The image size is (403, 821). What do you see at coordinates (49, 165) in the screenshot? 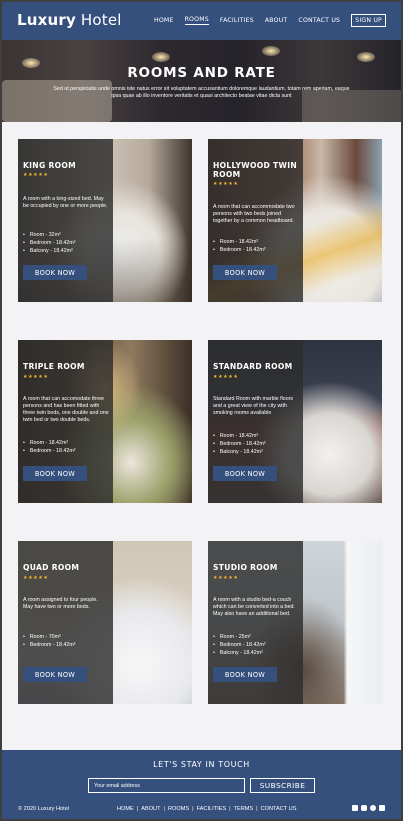
I see `room-title: KING ROOM` at bounding box center [49, 165].